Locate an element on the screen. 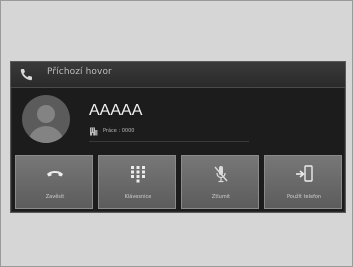  transfer-label: Použít telefon is located at coordinates (304, 197).